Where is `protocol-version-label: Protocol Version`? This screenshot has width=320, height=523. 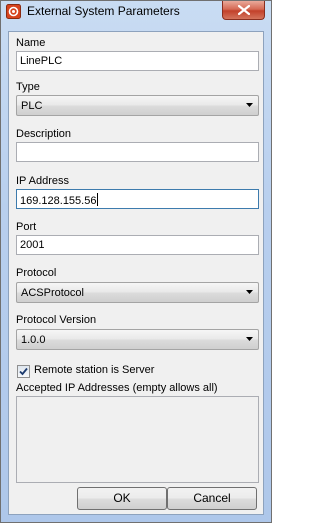 protocol-version-label: Protocol Version is located at coordinates (56, 320).